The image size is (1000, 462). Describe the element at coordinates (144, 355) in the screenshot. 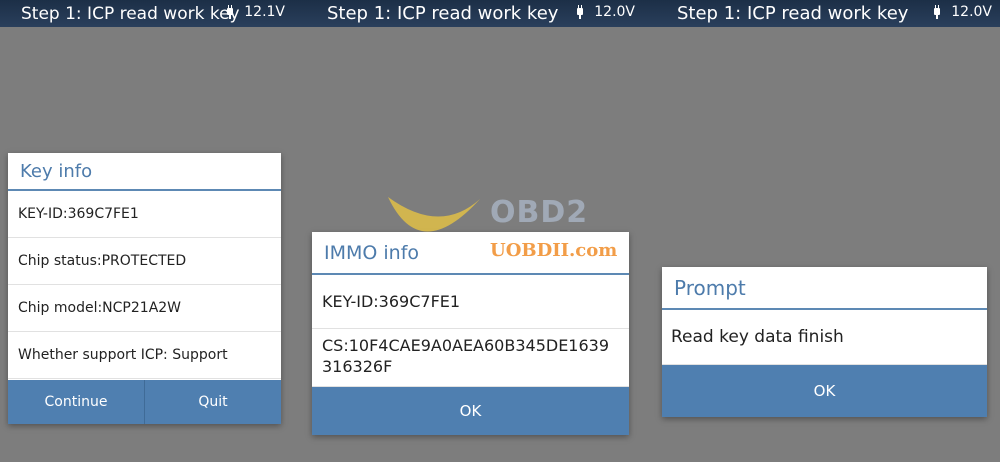

I see `icp-support-row: Whether support ICP: Support` at that location.